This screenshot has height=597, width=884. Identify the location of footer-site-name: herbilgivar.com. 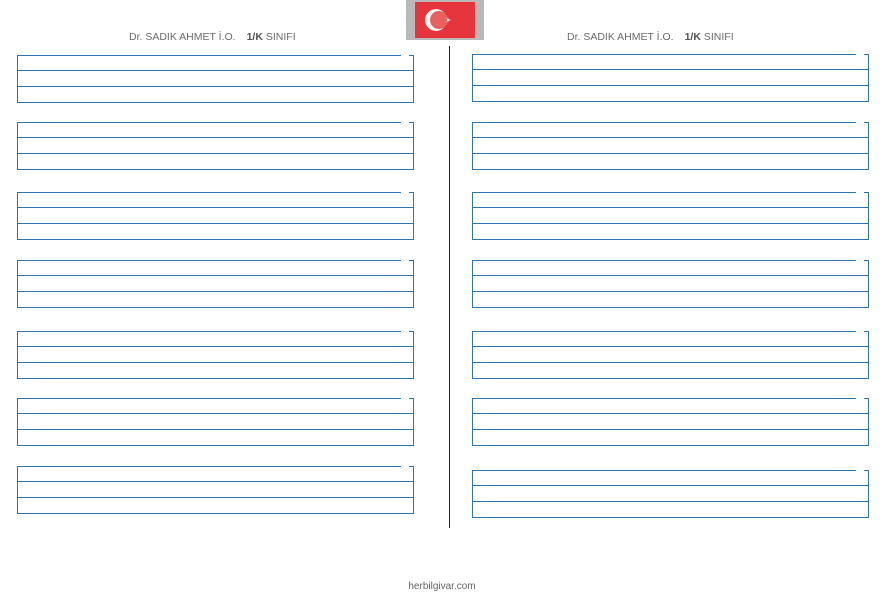
(442, 586).